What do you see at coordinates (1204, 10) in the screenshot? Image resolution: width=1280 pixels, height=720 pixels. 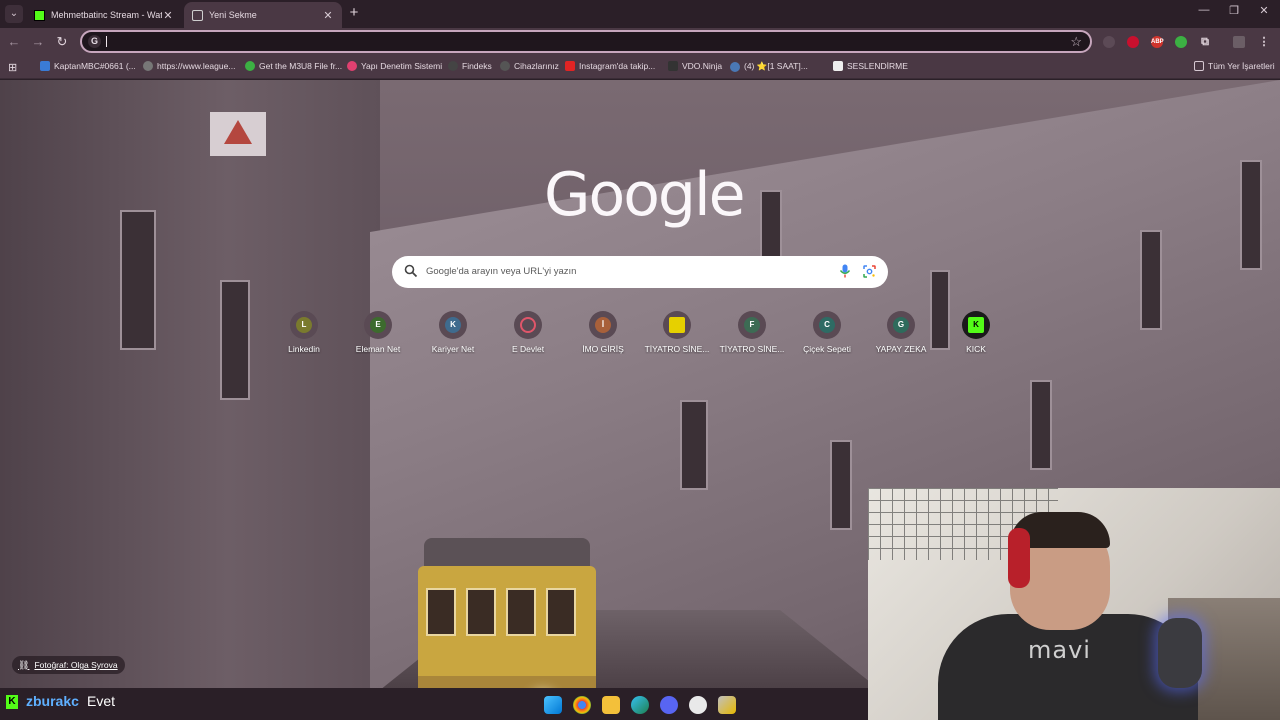 I see `minimize-icon: —` at bounding box center [1204, 10].